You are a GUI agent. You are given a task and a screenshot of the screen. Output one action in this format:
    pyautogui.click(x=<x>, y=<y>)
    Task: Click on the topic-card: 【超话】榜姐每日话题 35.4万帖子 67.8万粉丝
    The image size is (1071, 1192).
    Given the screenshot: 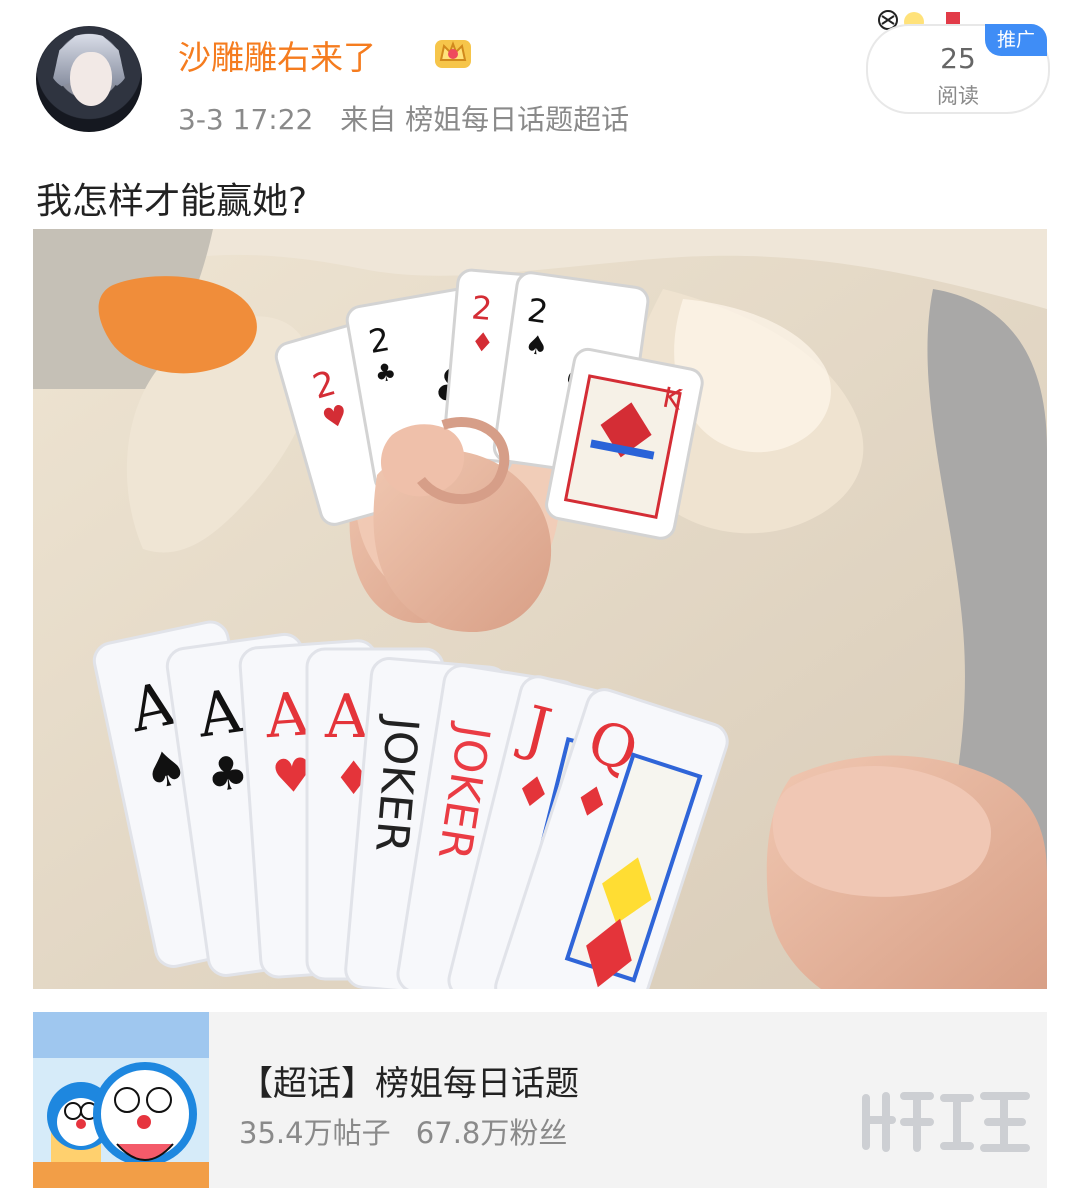 What is the action you would take?
    pyautogui.click(x=540, y=1100)
    